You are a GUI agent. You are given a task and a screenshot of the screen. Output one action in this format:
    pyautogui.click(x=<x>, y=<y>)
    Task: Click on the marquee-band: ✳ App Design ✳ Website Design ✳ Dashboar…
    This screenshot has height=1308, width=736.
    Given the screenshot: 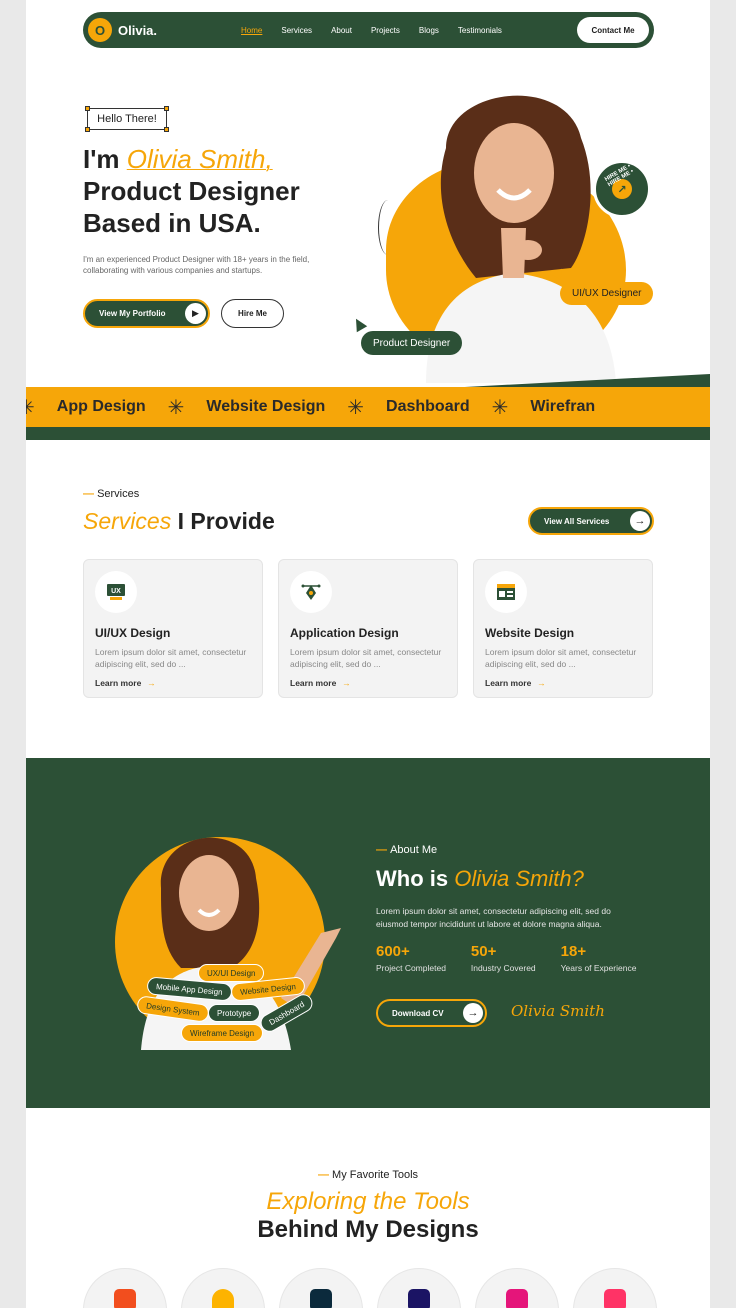 What is the action you would take?
    pyautogui.click(x=368, y=407)
    